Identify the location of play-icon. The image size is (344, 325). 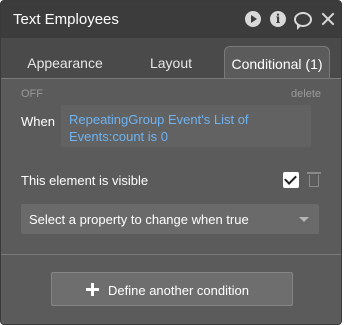
(253, 19).